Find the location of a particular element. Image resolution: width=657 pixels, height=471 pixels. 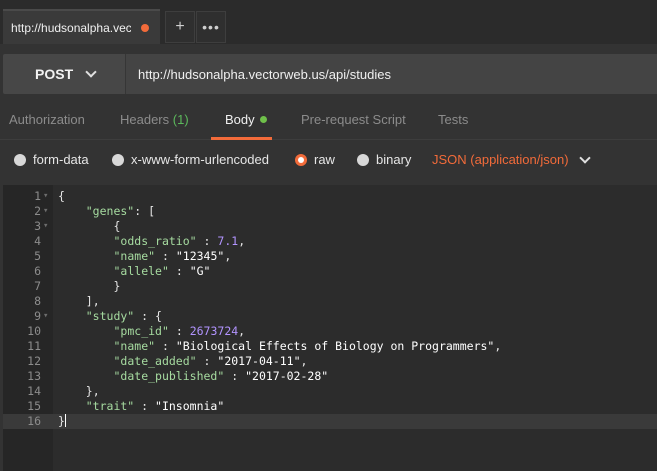

radio-urlencoded-label: x-www-form-urlencoded is located at coordinates (200, 159).